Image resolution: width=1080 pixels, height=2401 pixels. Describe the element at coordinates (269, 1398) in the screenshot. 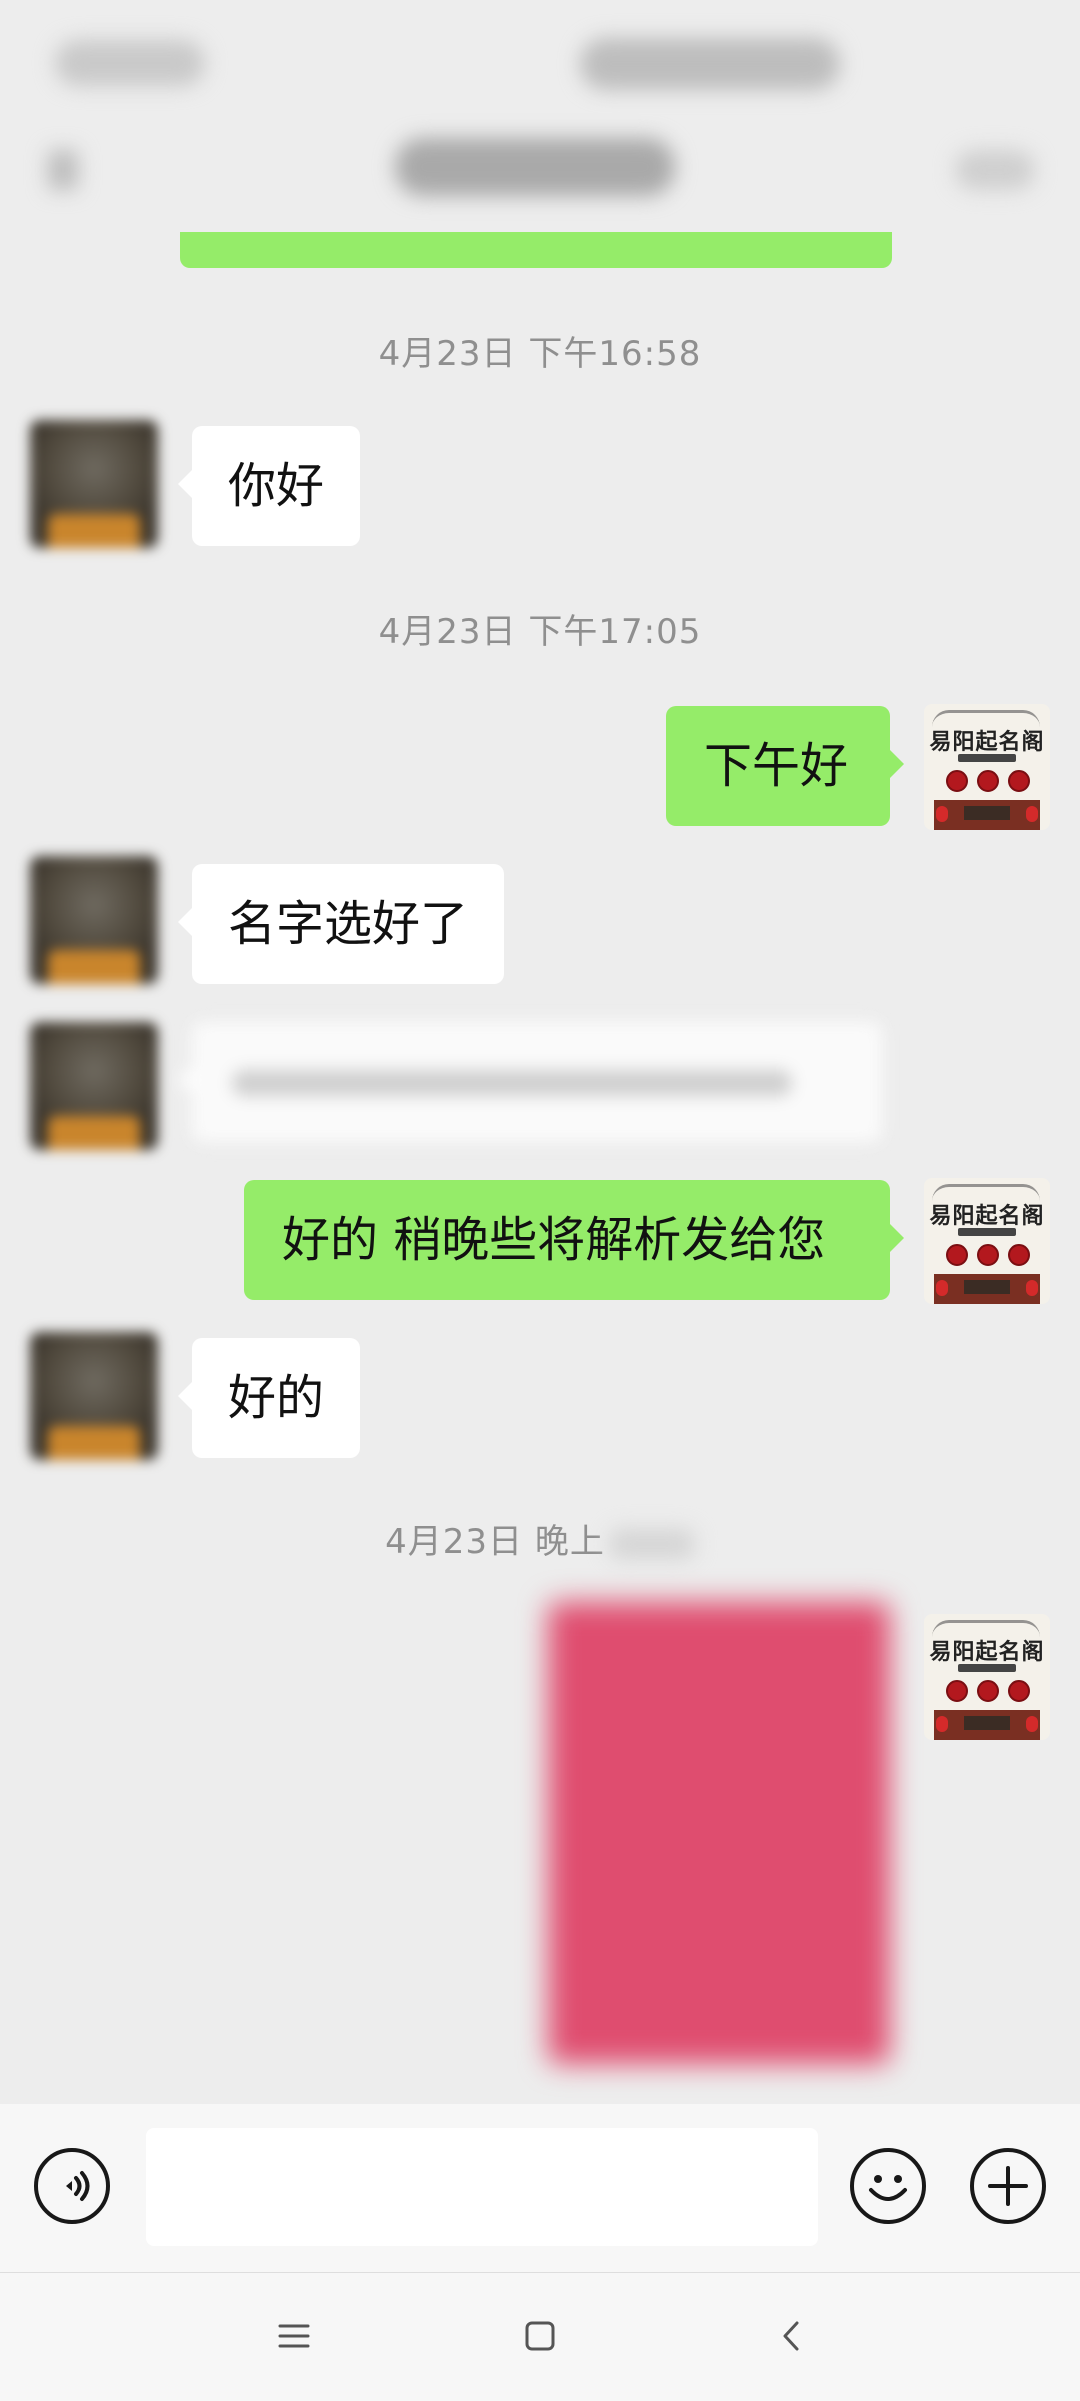

I see `incoming-message: 好的` at that location.